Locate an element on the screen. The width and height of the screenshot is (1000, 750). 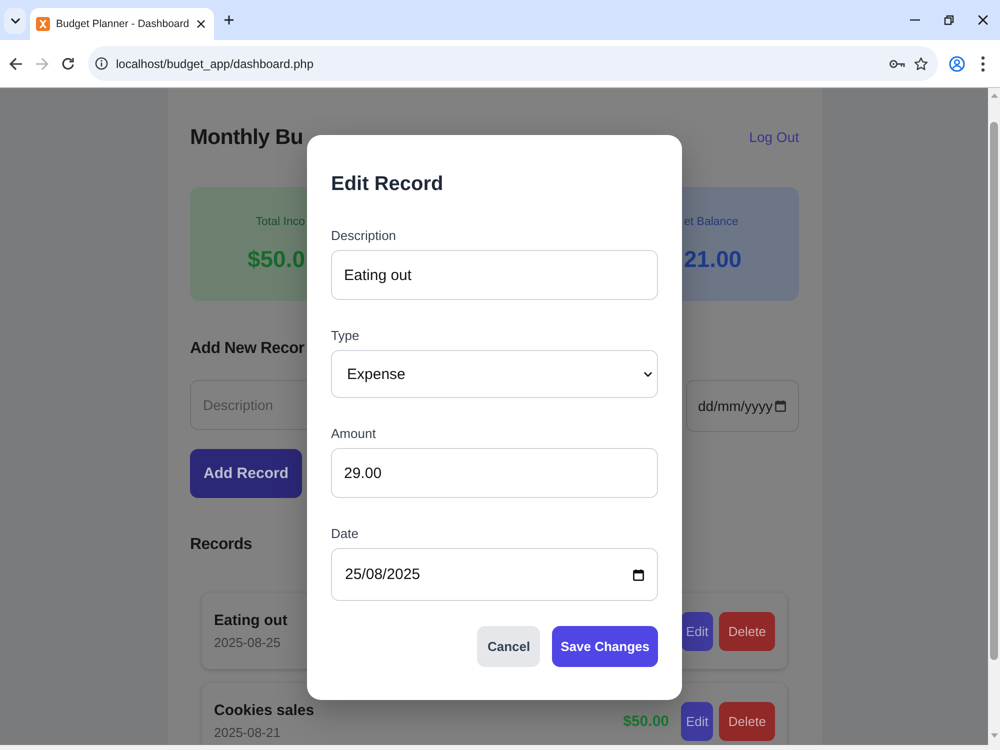
site-logo-icon is located at coordinates (43, 24).